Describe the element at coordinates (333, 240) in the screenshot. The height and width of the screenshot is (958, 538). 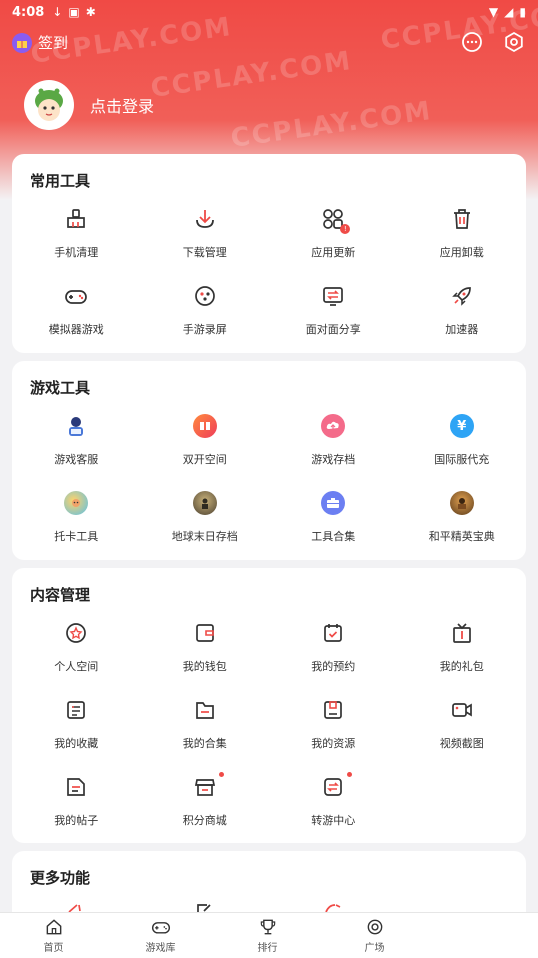
I see `tool-app-update: ! 应用更新` at that location.